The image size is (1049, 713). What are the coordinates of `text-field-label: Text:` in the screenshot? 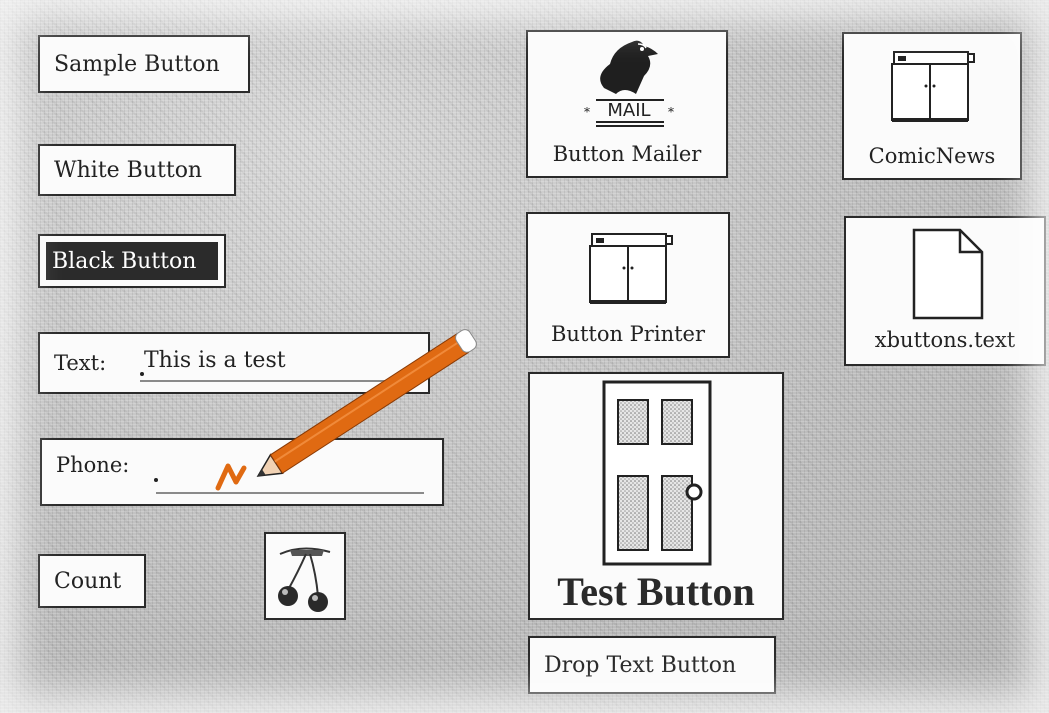 It's located at (80, 363).